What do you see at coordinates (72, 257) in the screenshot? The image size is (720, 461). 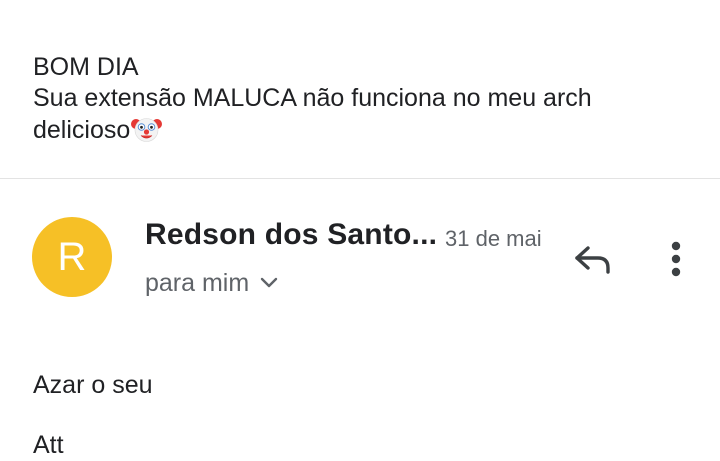 I see `avatar: R` at bounding box center [72, 257].